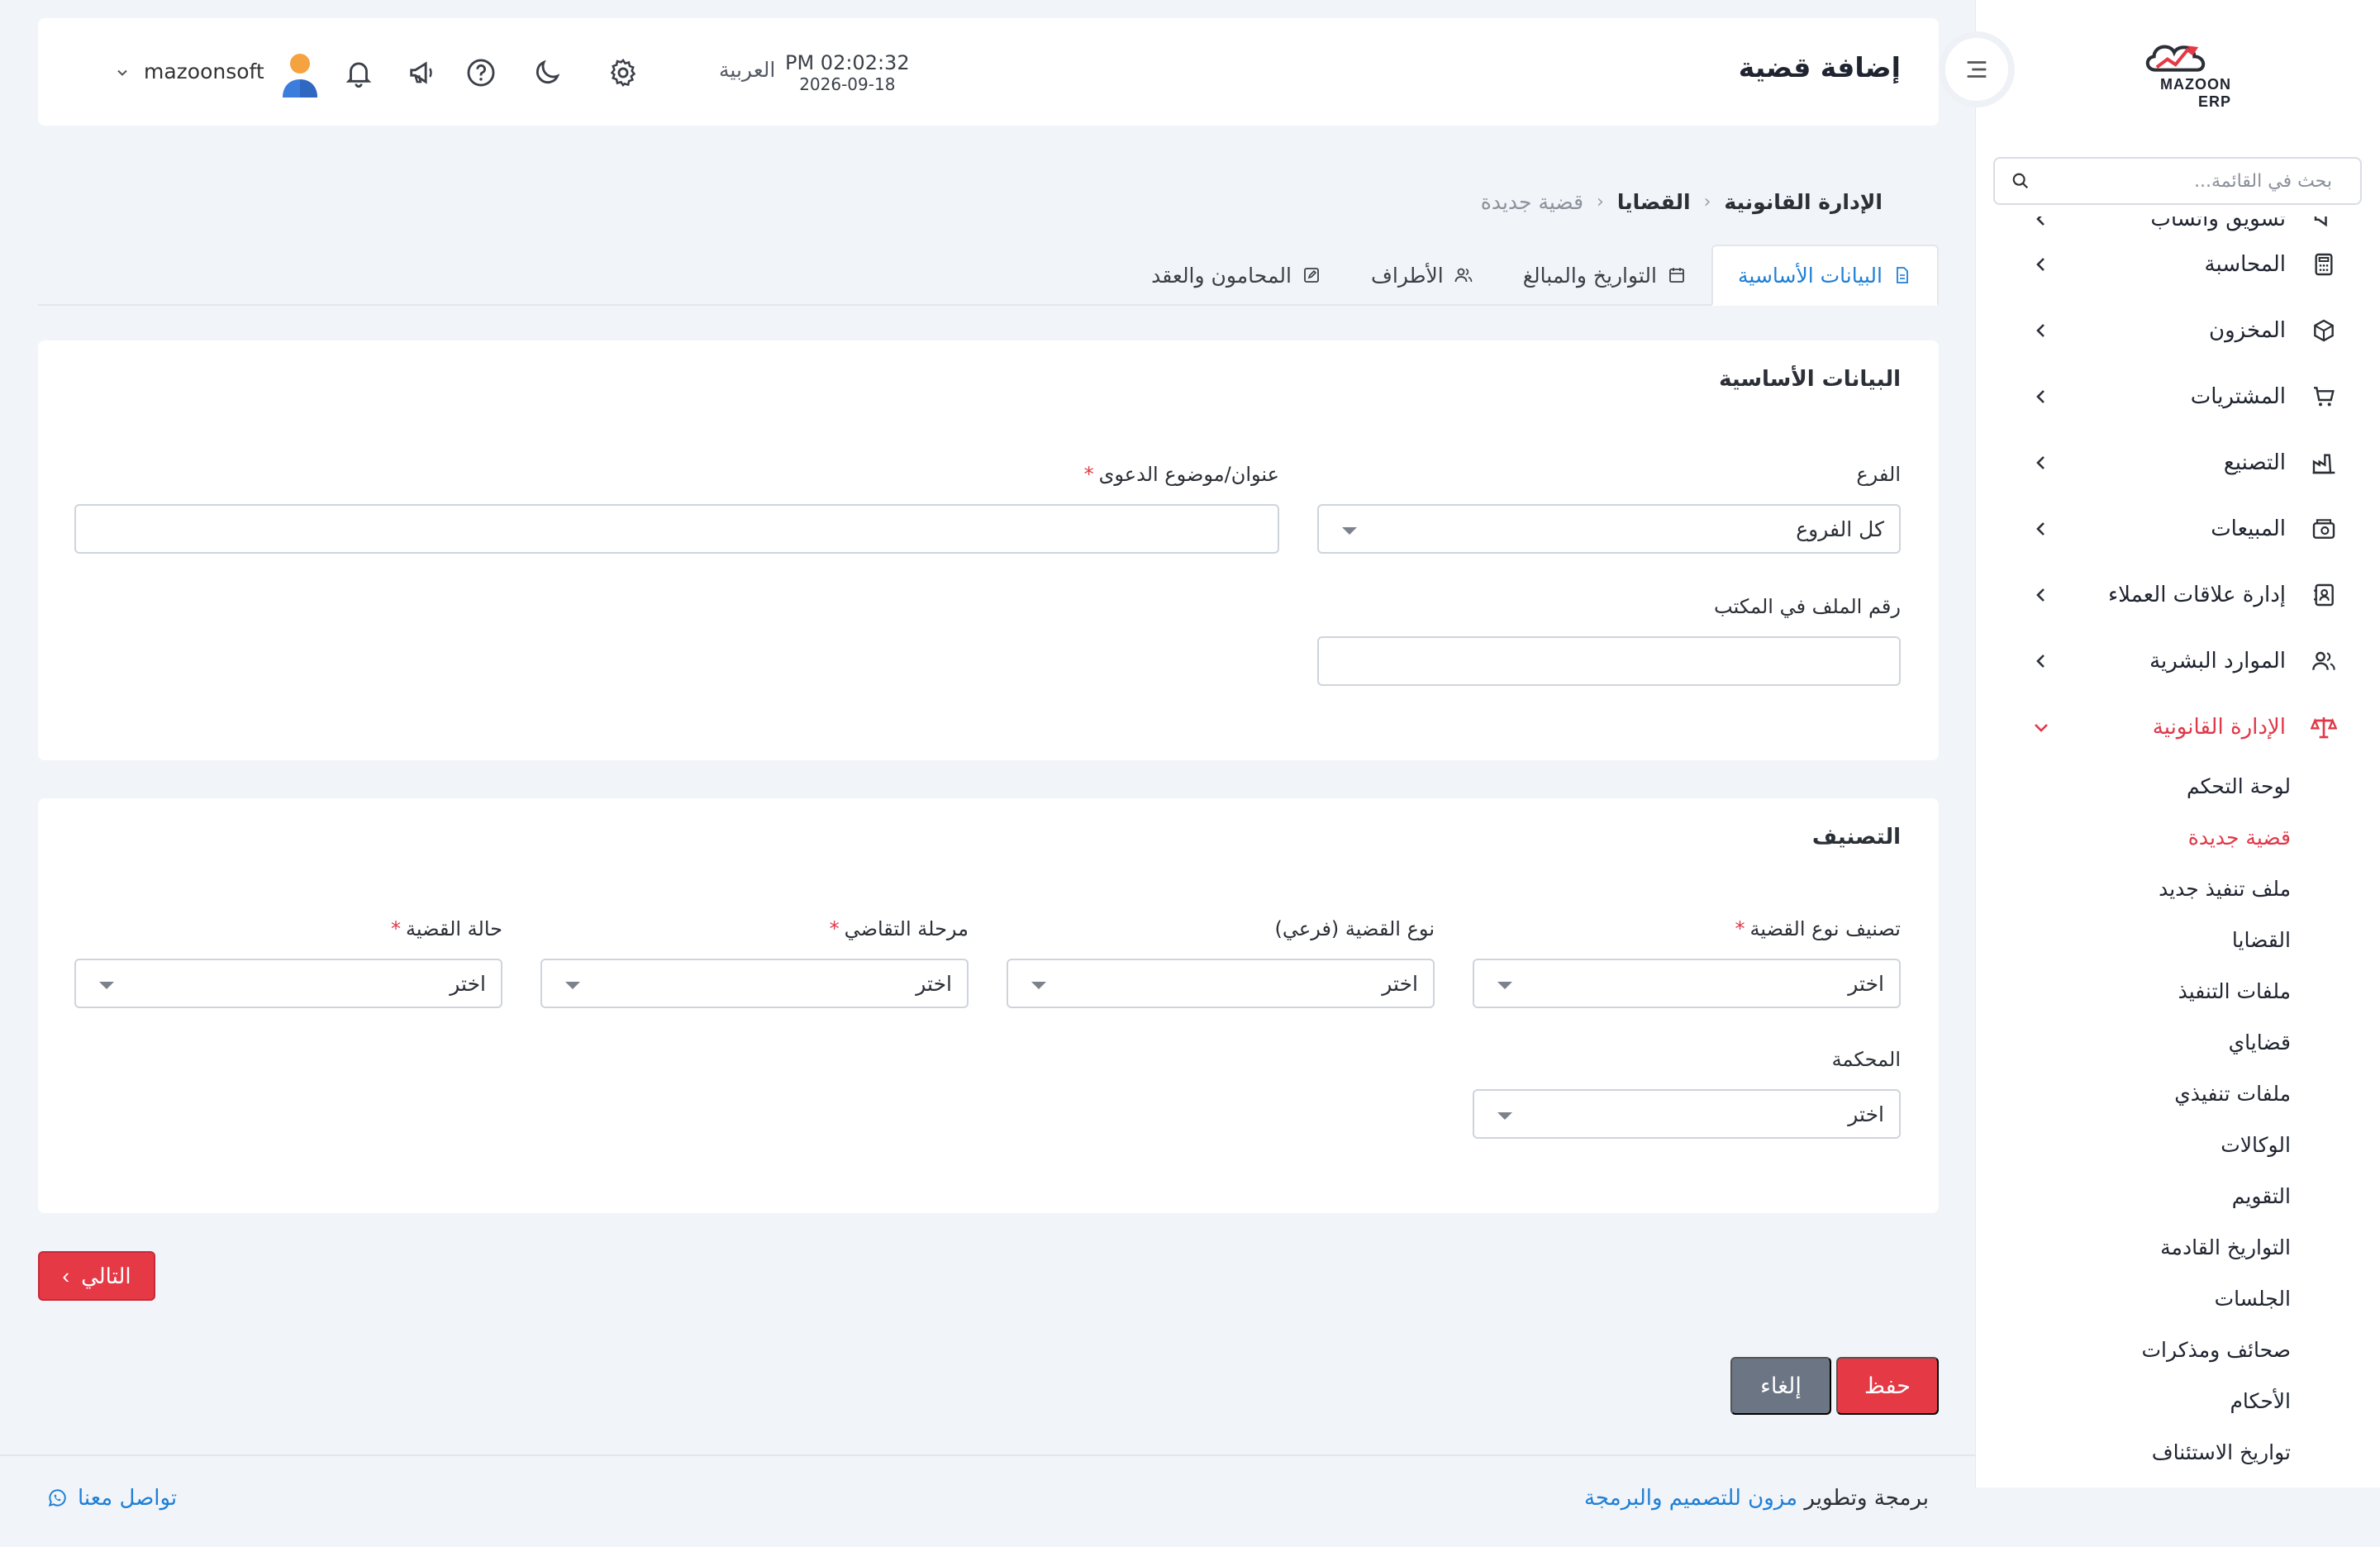 The width and height of the screenshot is (2380, 1547). Describe the element at coordinates (1807, 606) in the screenshot. I see `file-number-label: رقم الملف في المكتب` at that location.